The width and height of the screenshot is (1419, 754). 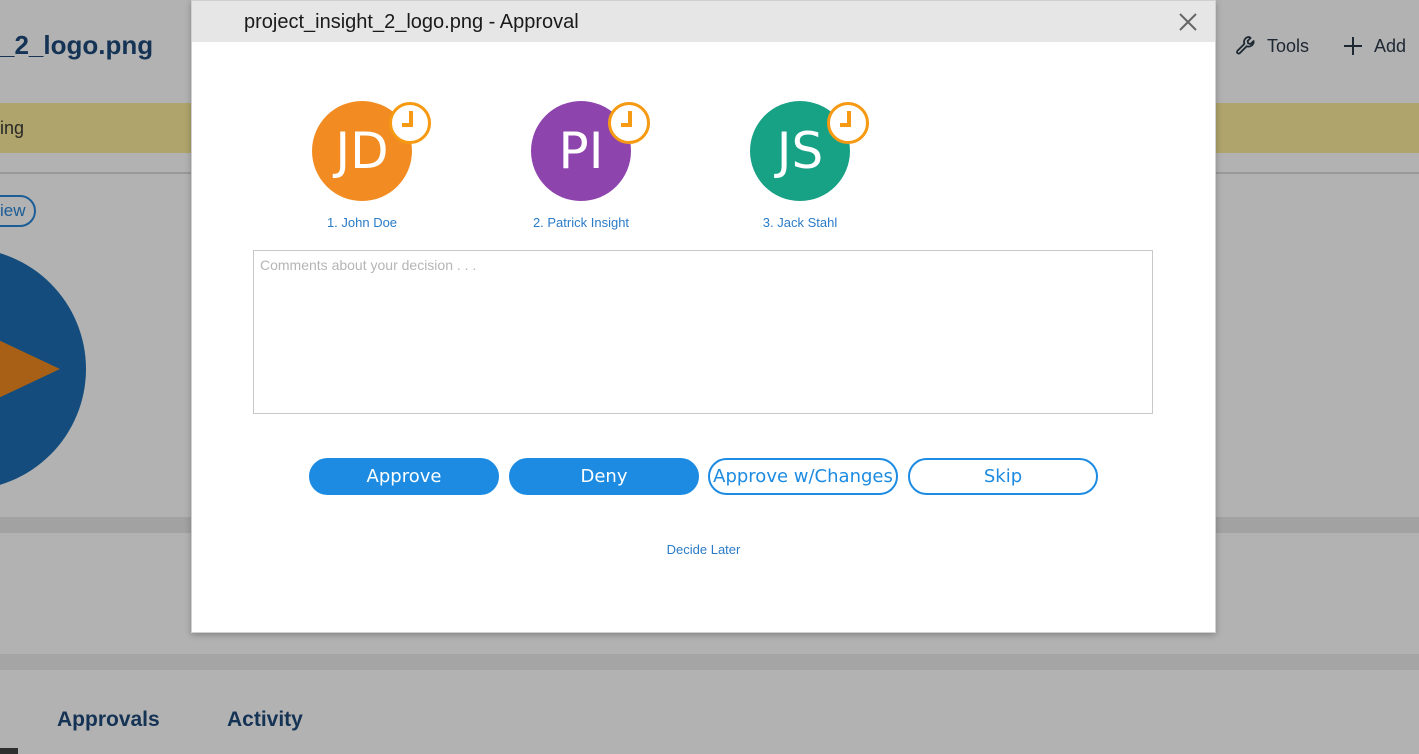 I want to click on comments-input, so click(x=703, y=332).